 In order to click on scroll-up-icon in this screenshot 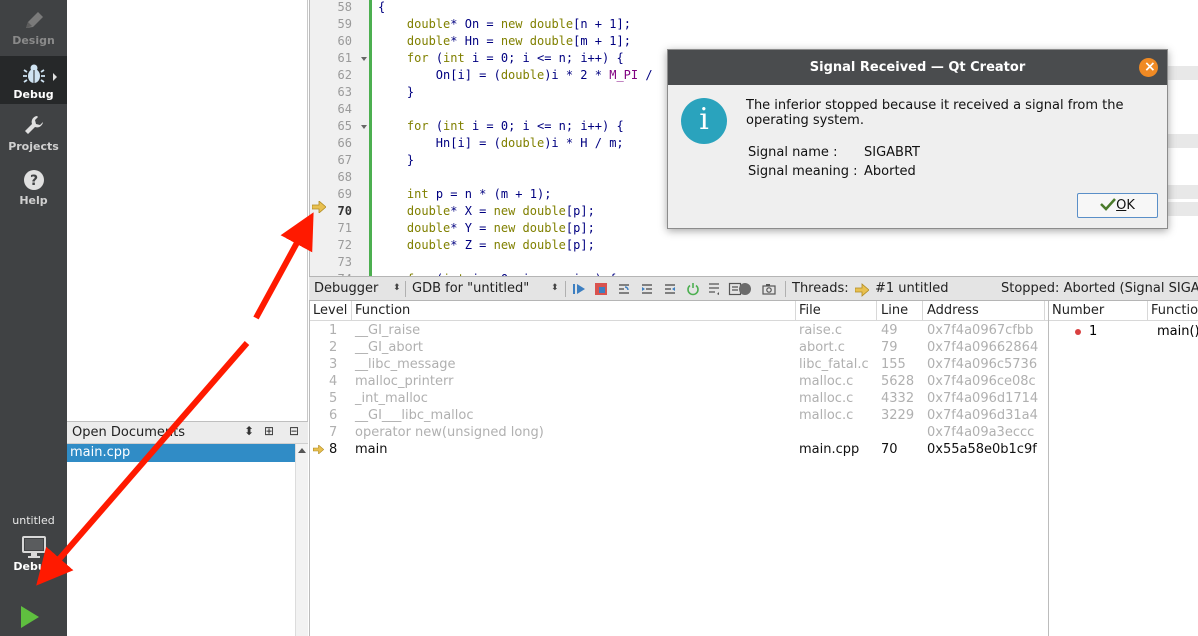, I will do `click(302, 450)`.